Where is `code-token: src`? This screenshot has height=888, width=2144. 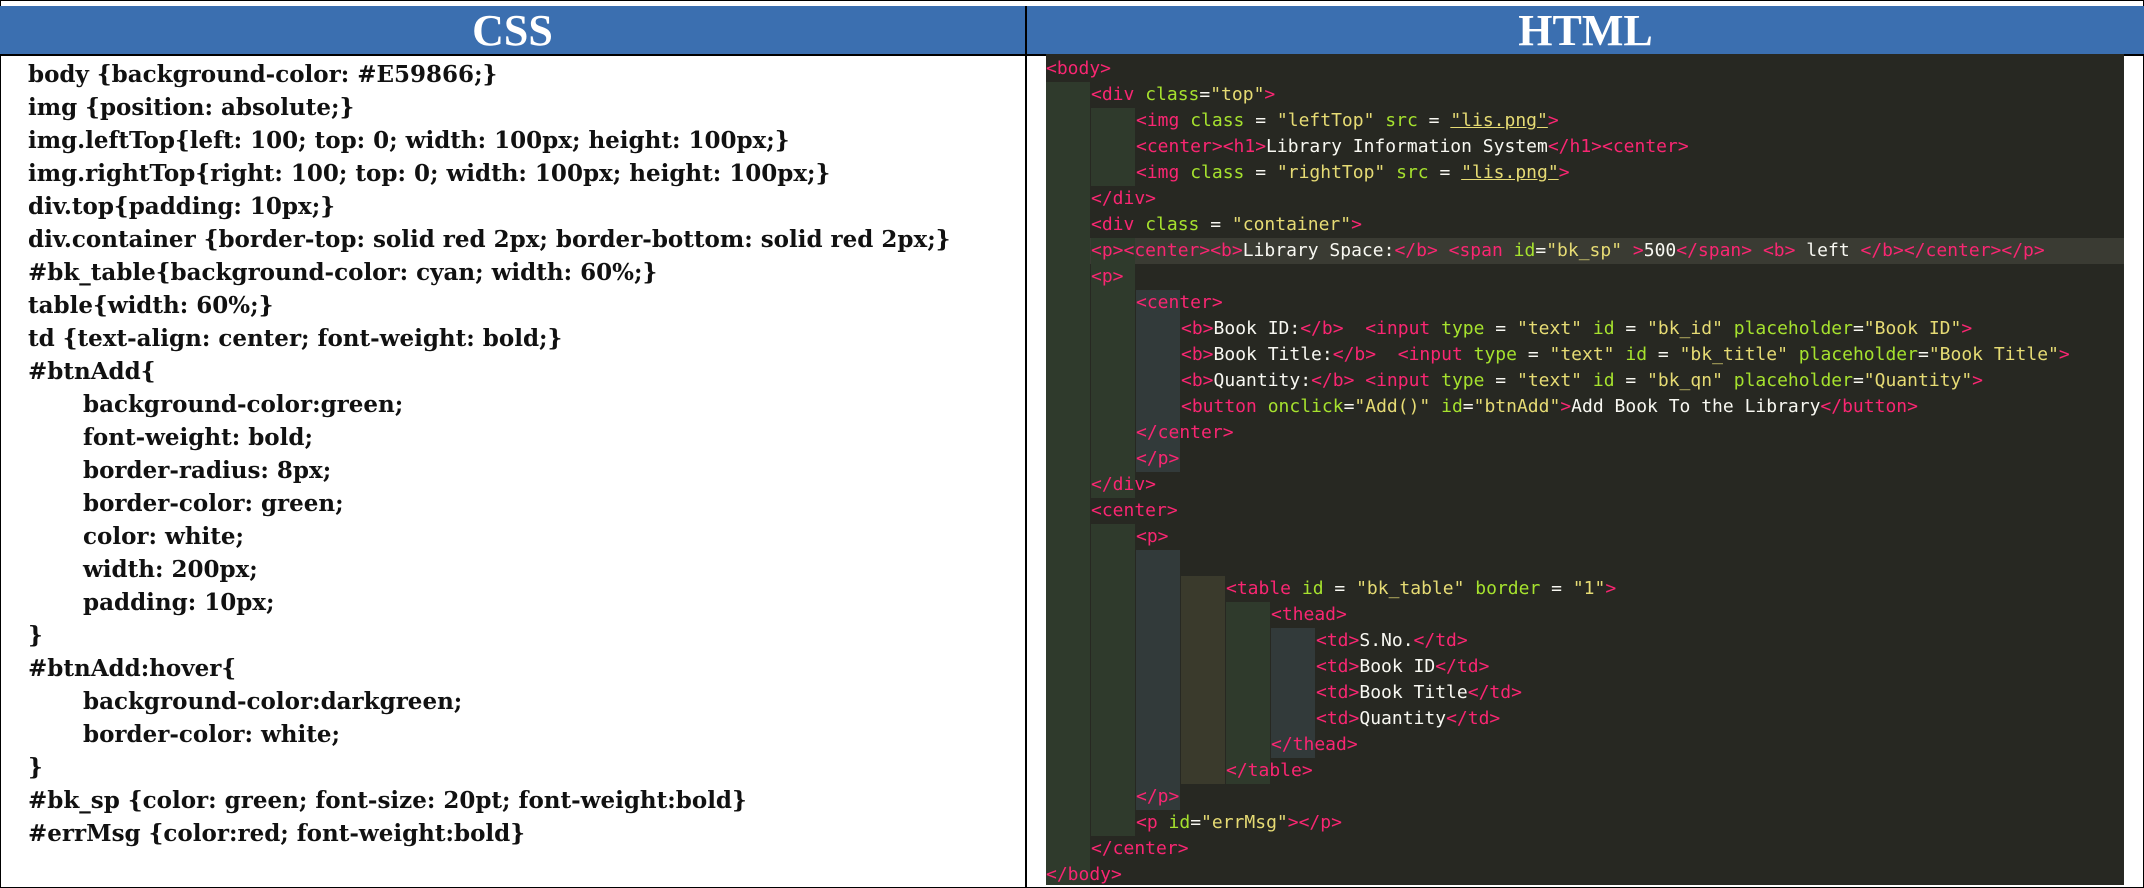
code-token: src is located at coordinates (1407, 172).